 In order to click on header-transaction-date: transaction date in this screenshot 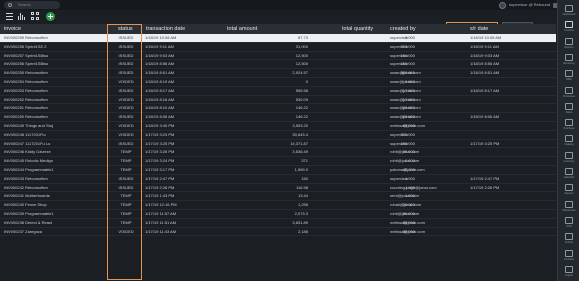, I will do `click(165, 29)`.